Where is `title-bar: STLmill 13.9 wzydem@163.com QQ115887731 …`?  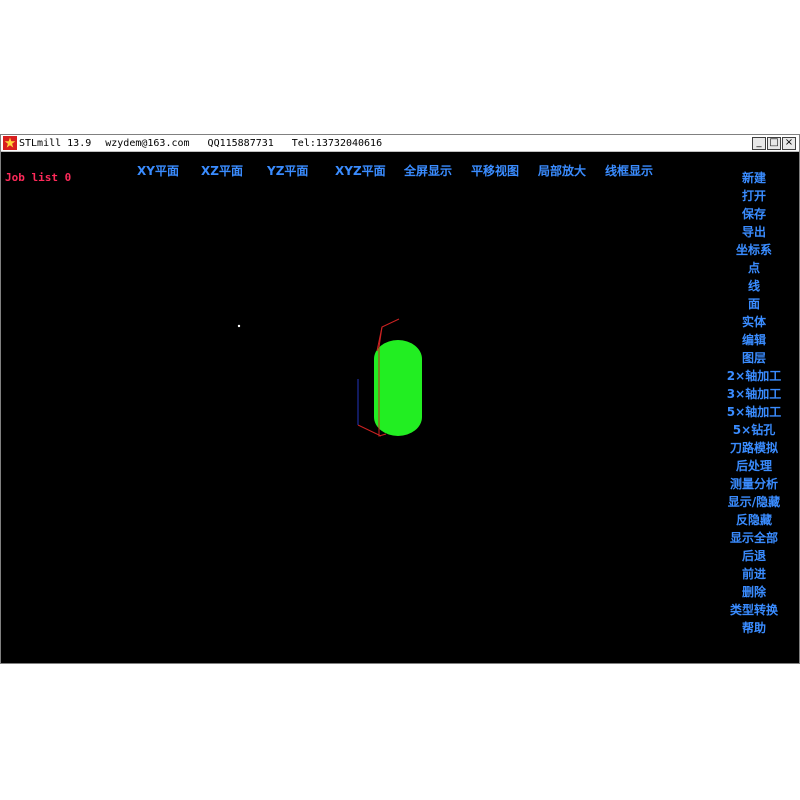 title-bar: STLmill 13.9 wzydem@163.com QQ115887731 … is located at coordinates (400, 143).